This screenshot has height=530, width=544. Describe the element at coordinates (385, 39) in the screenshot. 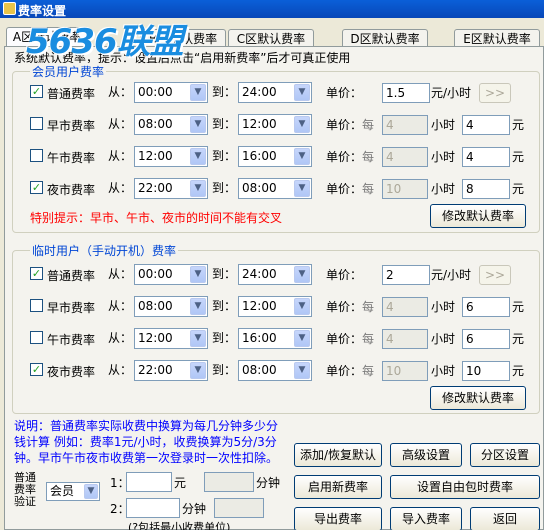

I see `tab-label: D区默认费率` at that location.